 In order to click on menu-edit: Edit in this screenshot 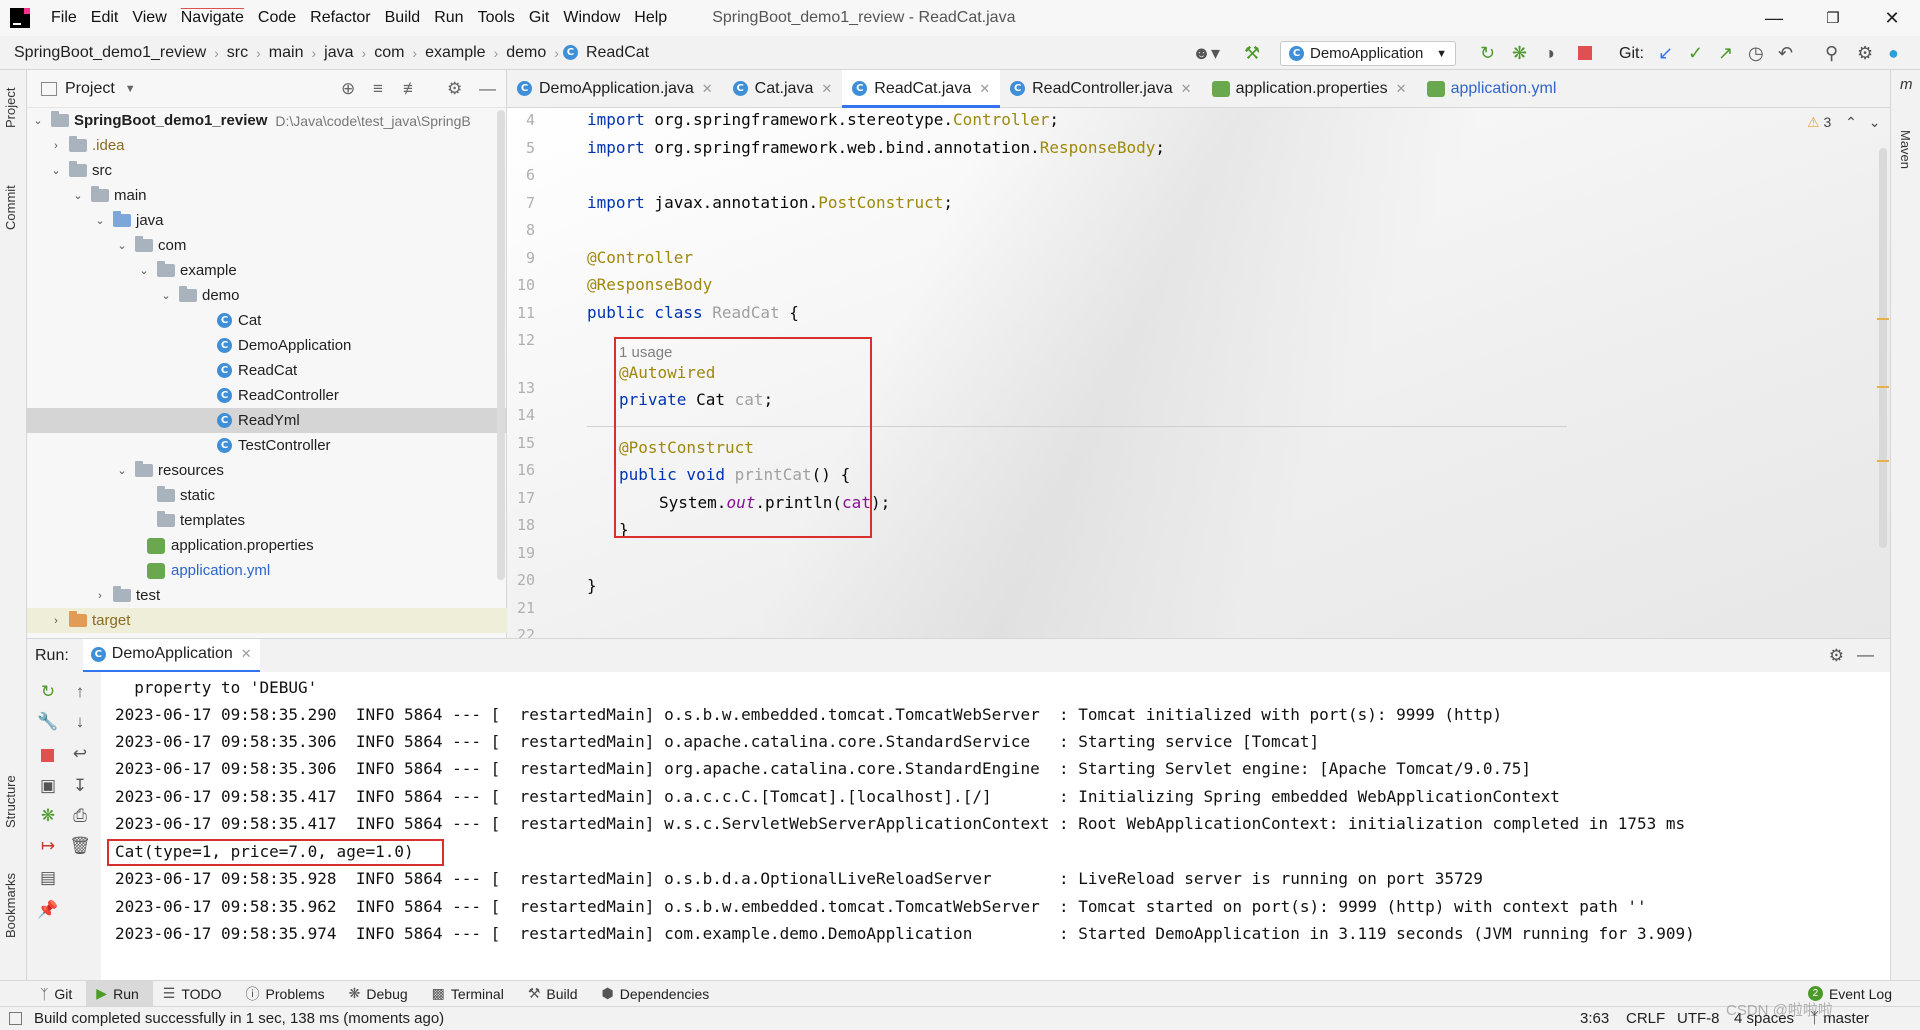, I will do `click(105, 18)`.